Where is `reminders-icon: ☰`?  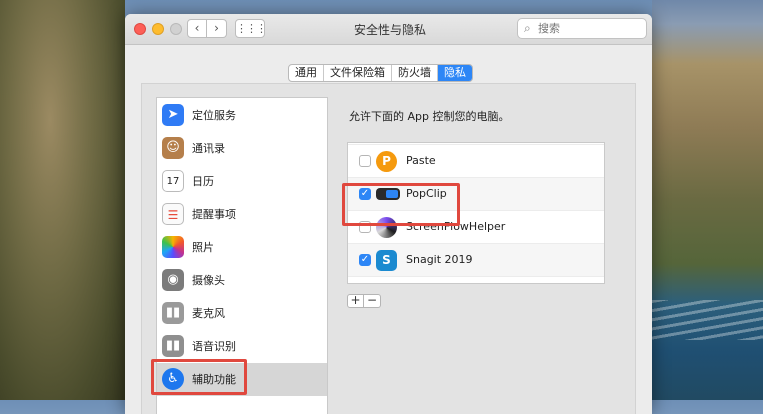
reminders-icon: ☰ is located at coordinates (173, 214).